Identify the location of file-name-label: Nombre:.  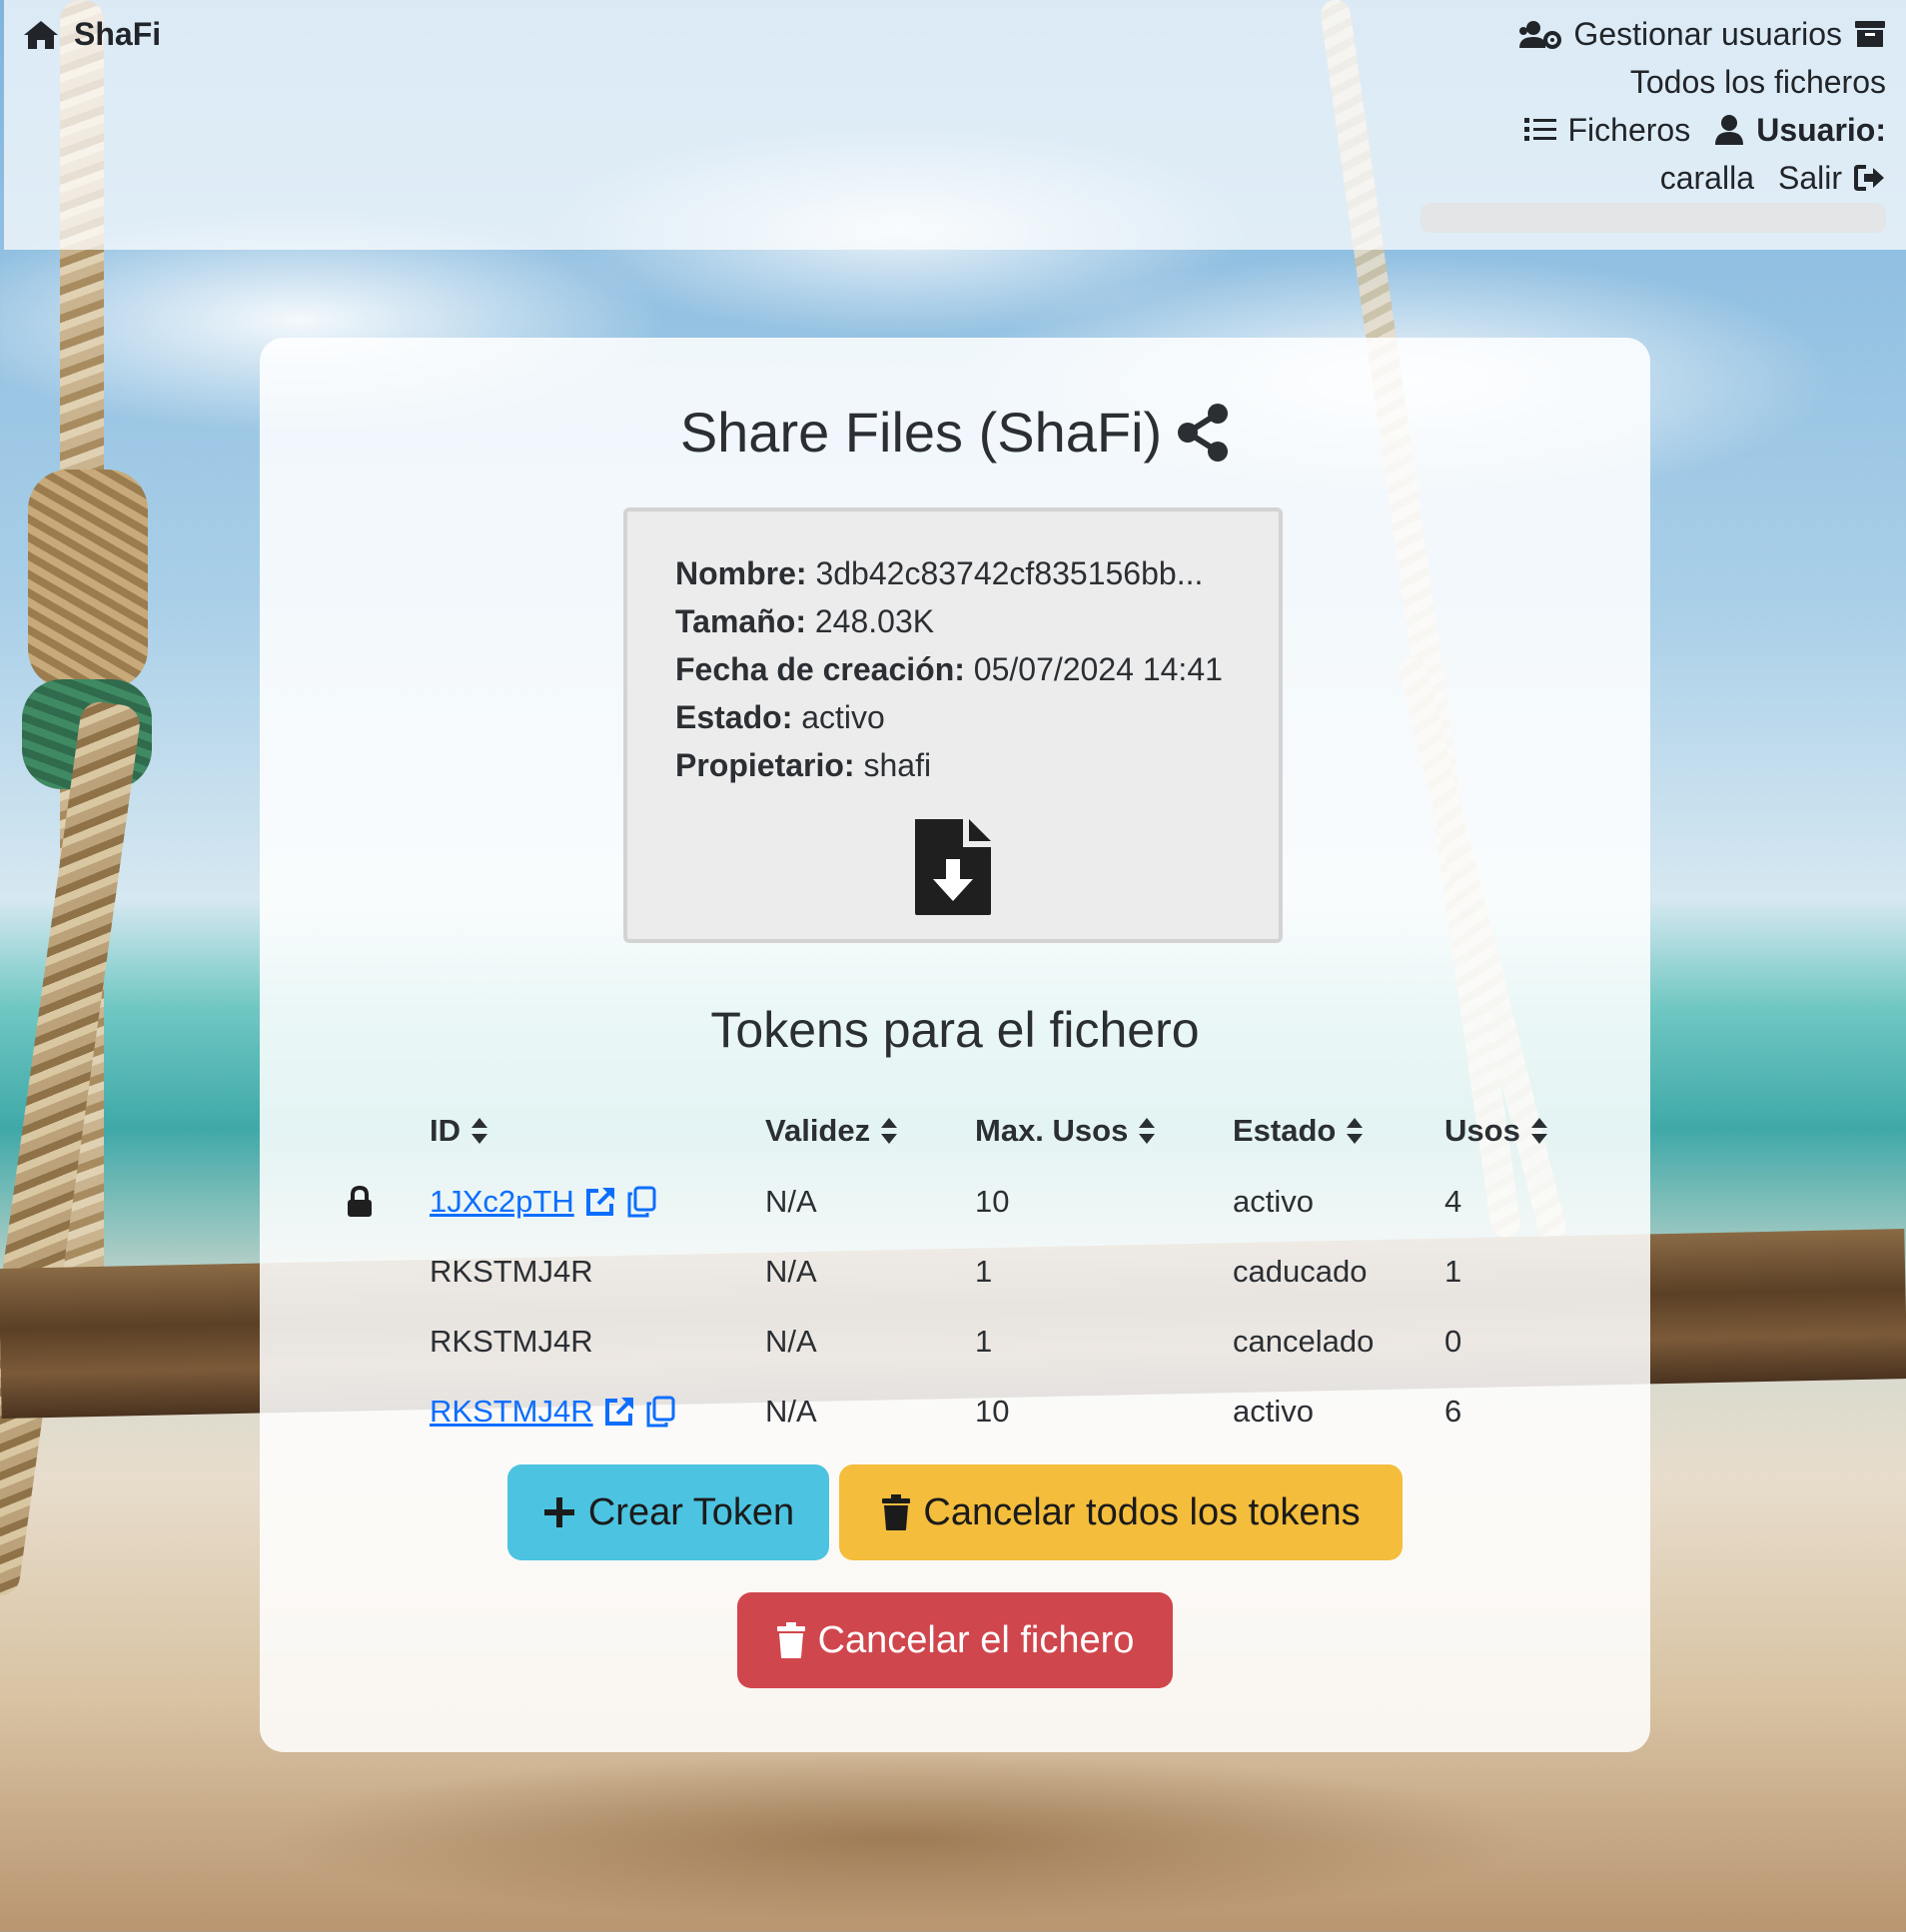
(741, 573).